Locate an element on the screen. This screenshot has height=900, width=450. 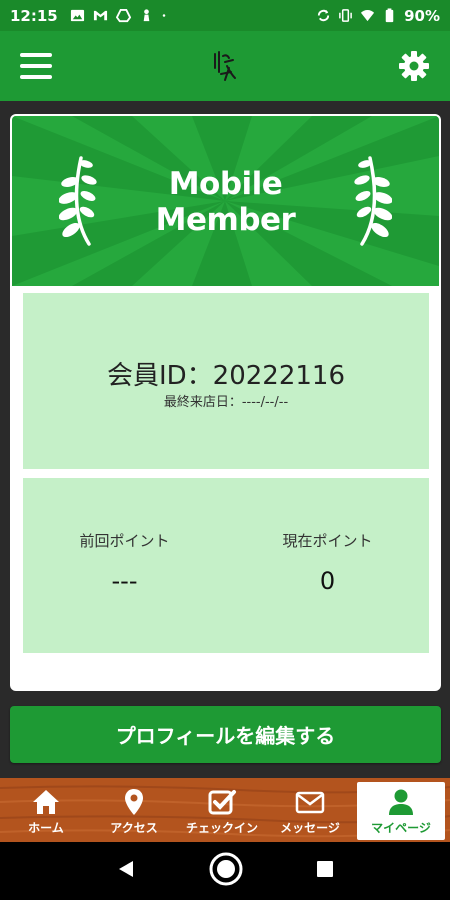
current-points-value: 0 is located at coordinates (327, 581).